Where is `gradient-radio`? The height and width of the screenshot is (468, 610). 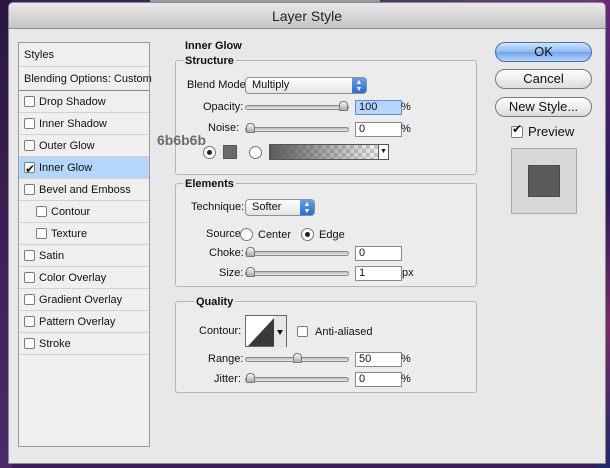 gradient-radio is located at coordinates (255, 152).